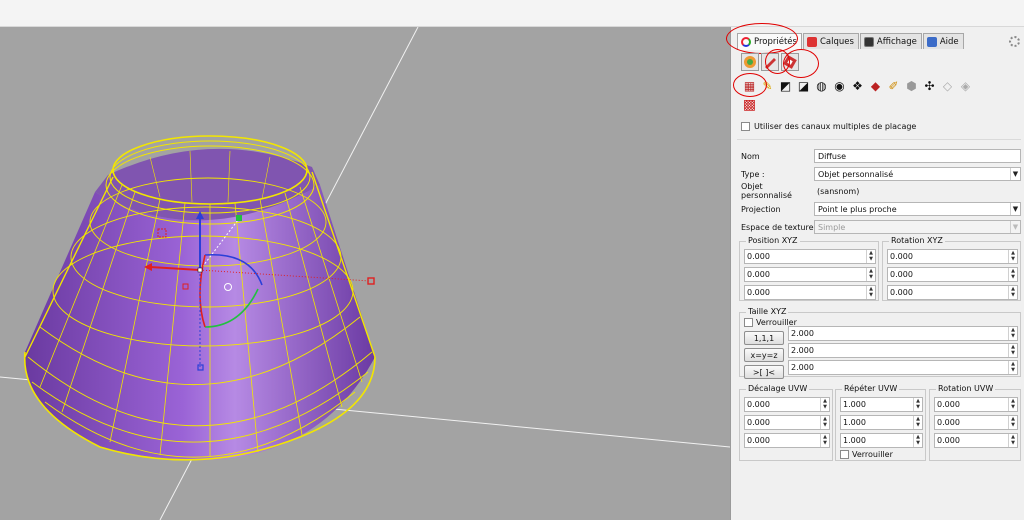 The height and width of the screenshot is (520, 1024). Describe the element at coordinates (785, 86) in the screenshot. I see `planar-icon: ◩` at that location.